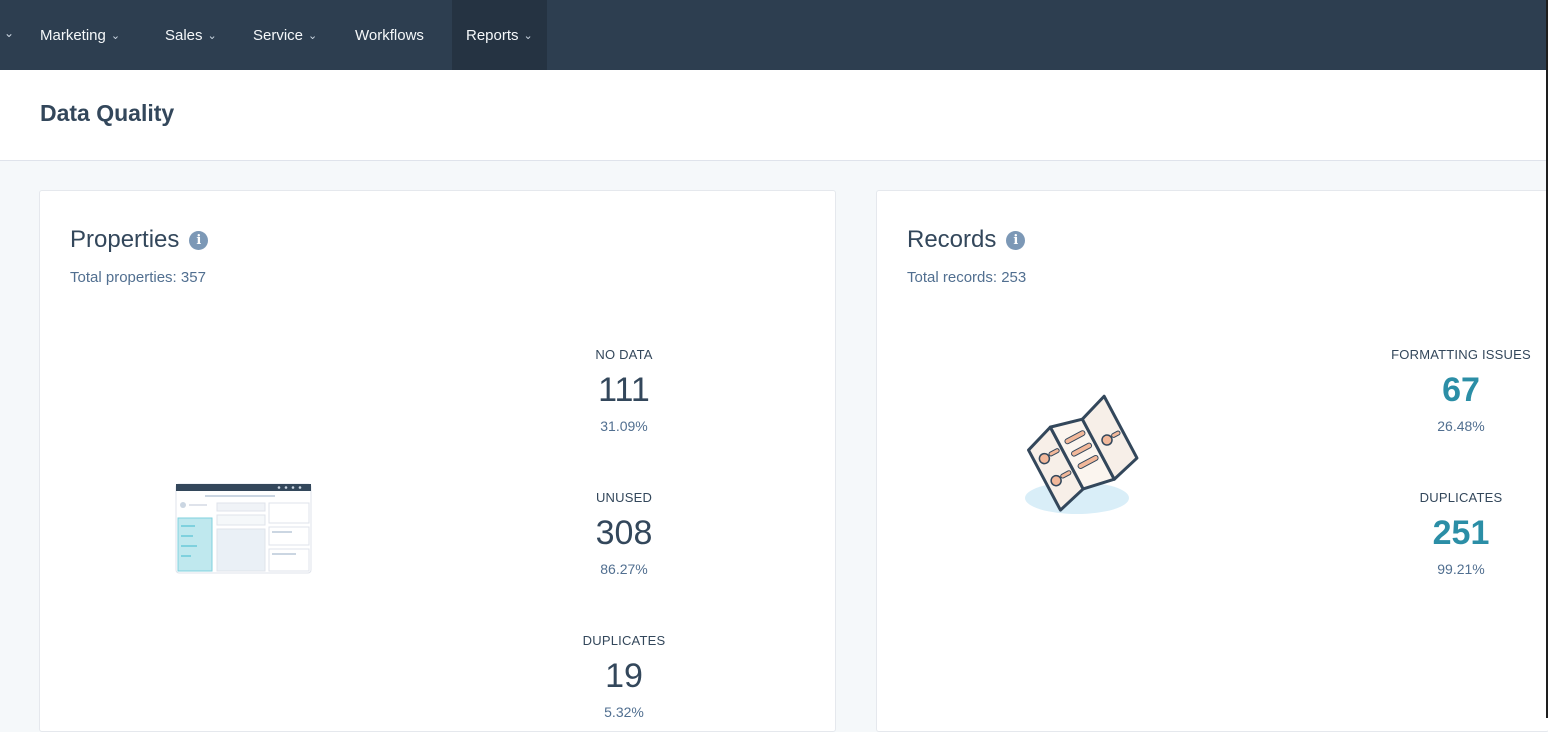 The image size is (1548, 732). I want to click on nav-item-workflows: Workflows, so click(389, 35).